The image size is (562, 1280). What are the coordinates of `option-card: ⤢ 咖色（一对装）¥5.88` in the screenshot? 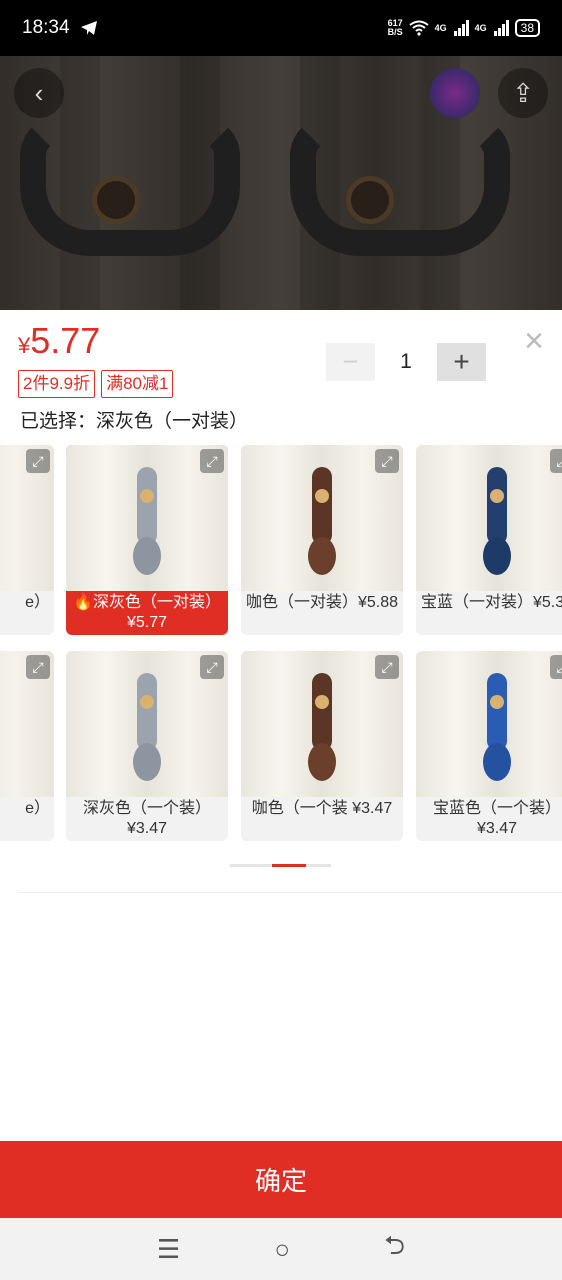 It's located at (322, 540).